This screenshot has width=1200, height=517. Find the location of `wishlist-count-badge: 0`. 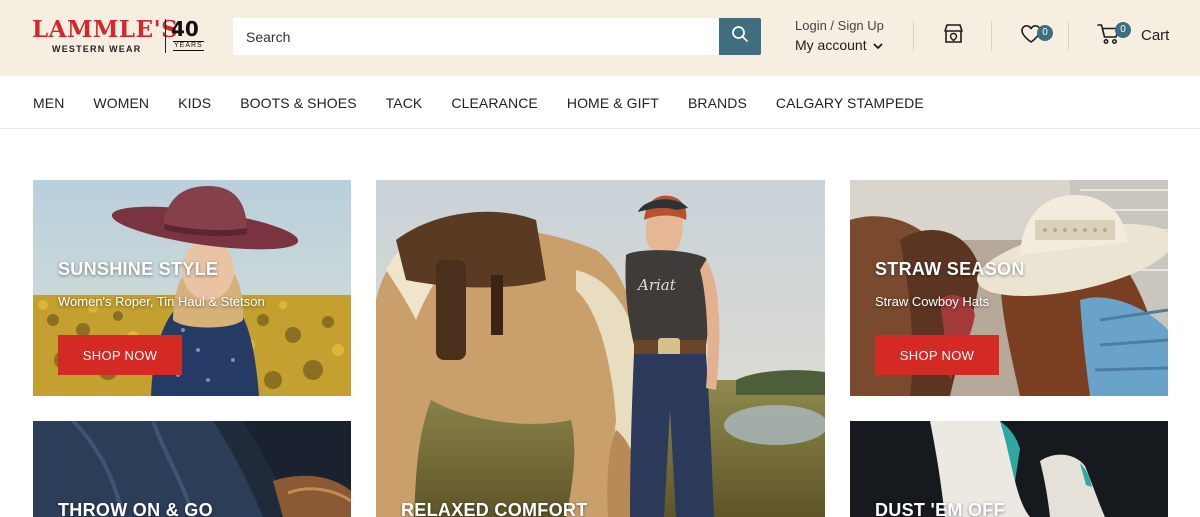

wishlist-count-badge: 0 is located at coordinates (1045, 33).